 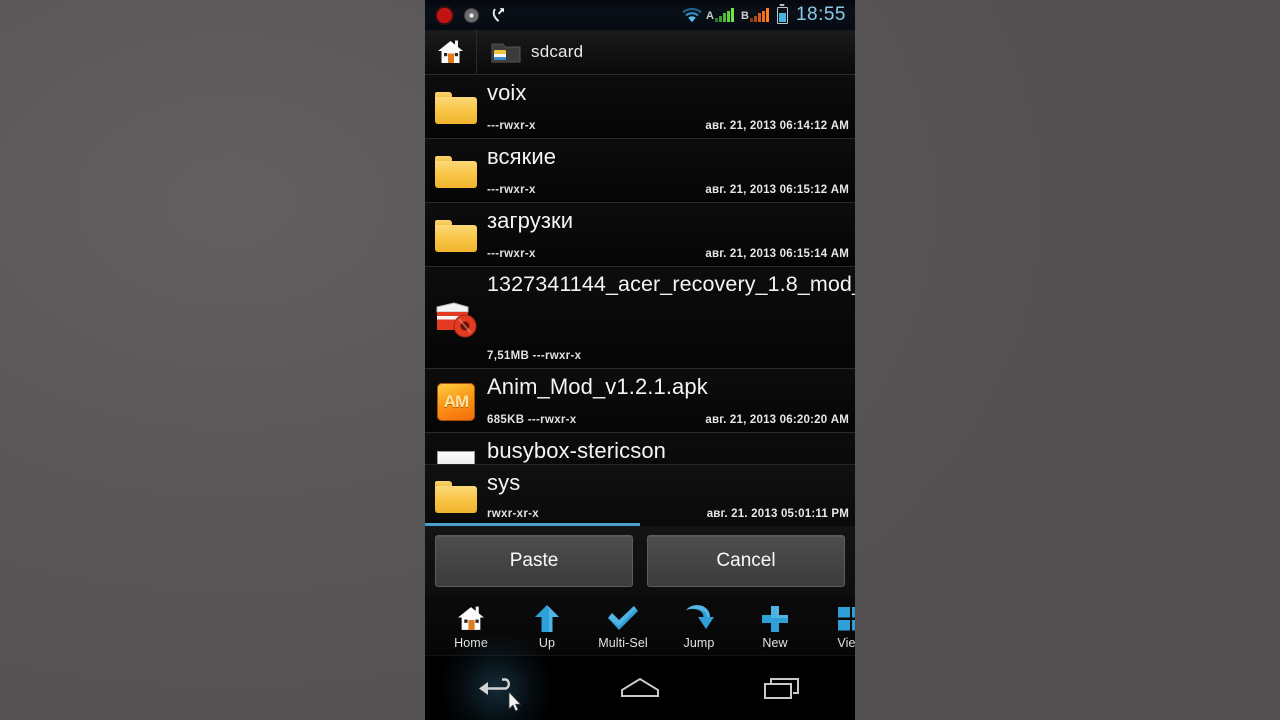 I want to click on jump-arrow-icon, so click(x=699, y=619).